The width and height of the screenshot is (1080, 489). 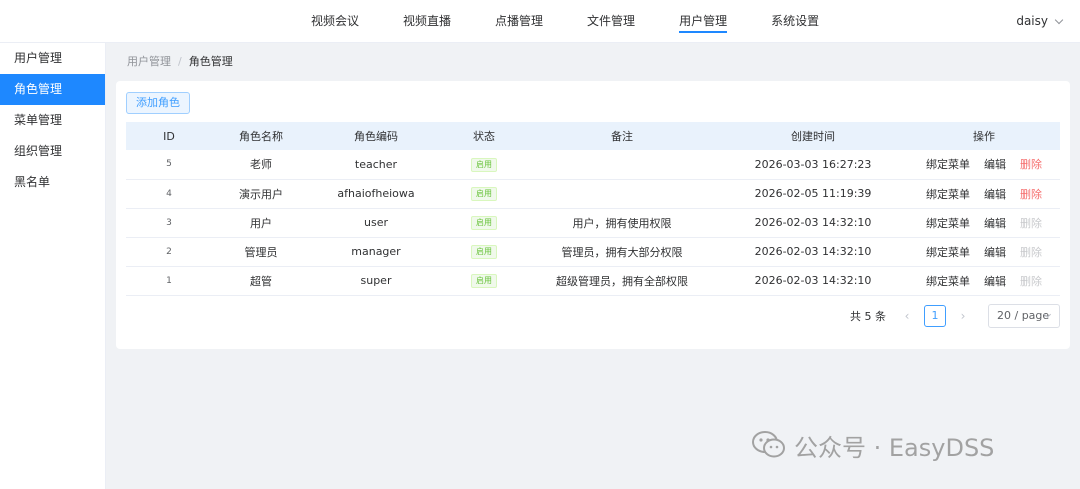 What do you see at coordinates (768, 444) in the screenshot?
I see `wechat-icon` at bounding box center [768, 444].